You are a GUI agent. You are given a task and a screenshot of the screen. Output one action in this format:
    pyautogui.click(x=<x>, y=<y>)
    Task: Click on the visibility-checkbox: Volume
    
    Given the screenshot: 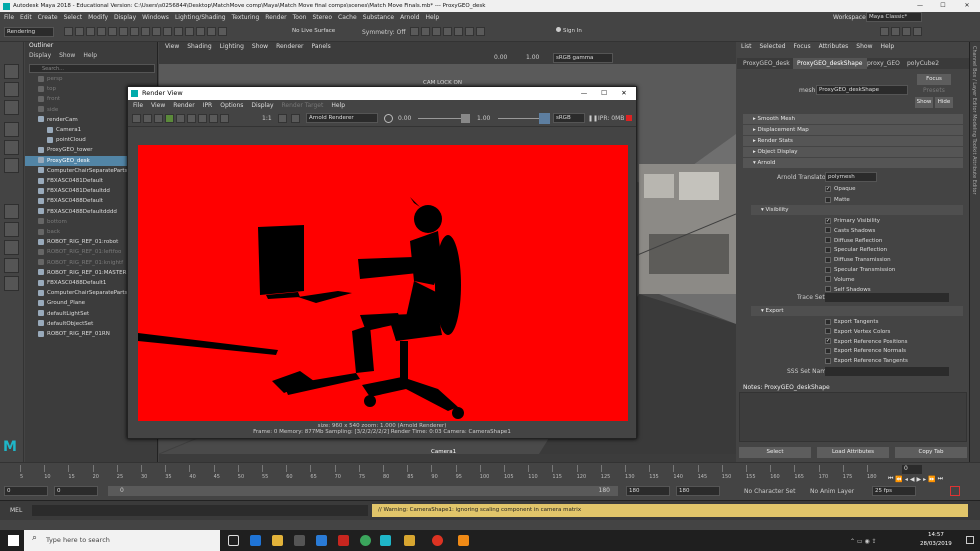 What is the action you would take?
    pyautogui.click(x=839, y=280)
    